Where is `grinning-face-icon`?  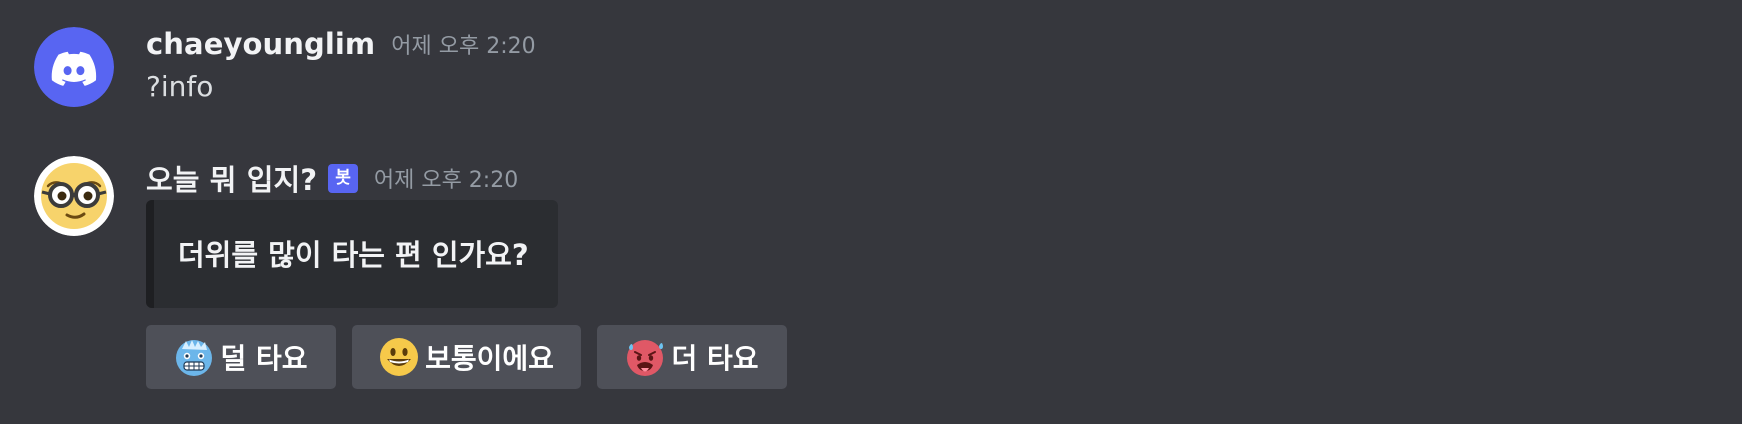 grinning-face-icon is located at coordinates (399, 357).